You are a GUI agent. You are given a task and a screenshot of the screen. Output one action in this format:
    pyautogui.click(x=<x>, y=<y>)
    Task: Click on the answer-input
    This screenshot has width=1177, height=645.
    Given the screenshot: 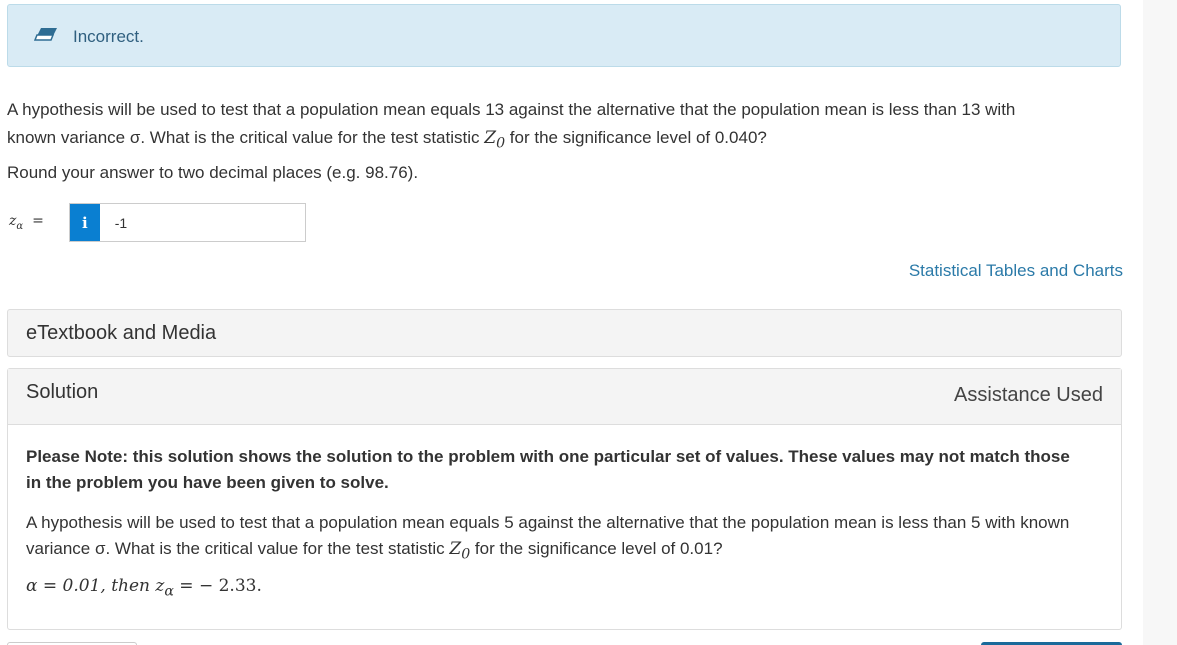 What is the action you would take?
    pyautogui.click(x=202, y=222)
    